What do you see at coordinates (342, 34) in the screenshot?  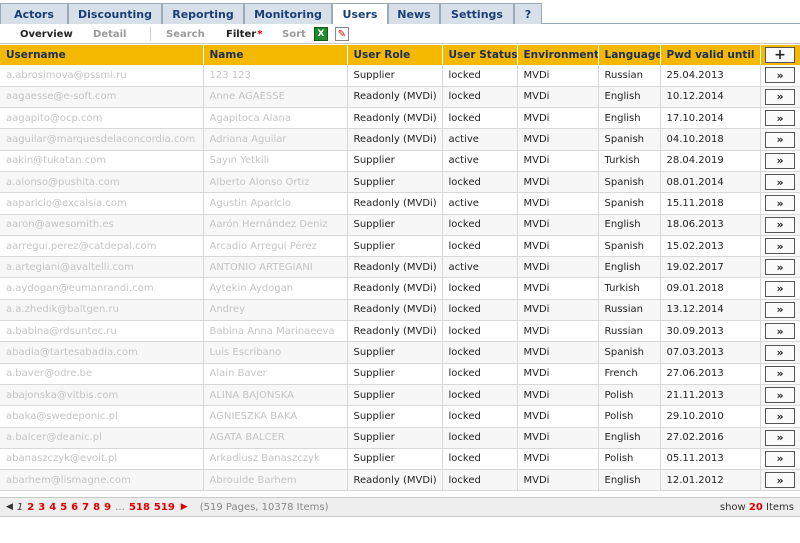 I see `pin-icon: ✎` at bounding box center [342, 34].